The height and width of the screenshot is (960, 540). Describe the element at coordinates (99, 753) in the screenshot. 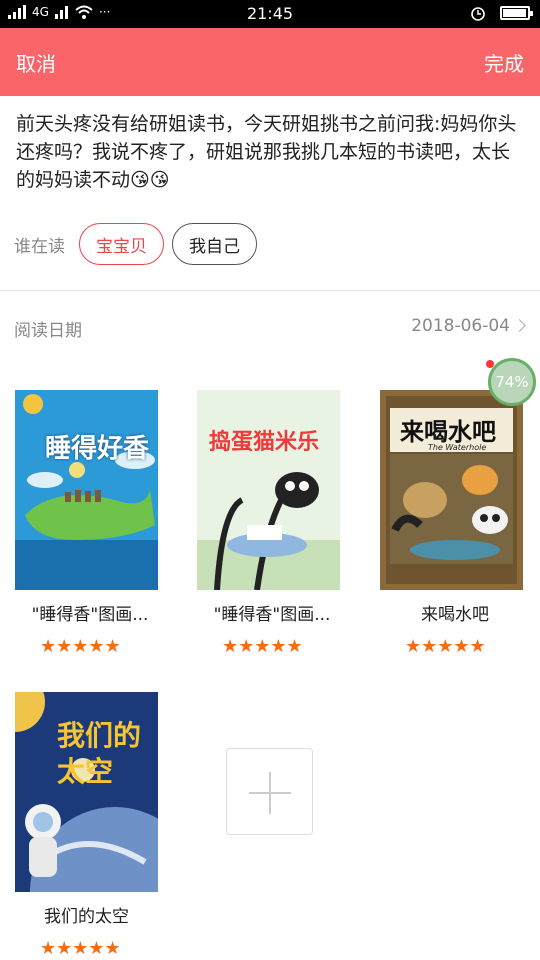

I see `book-cover-title: 我们的太空` at that location.